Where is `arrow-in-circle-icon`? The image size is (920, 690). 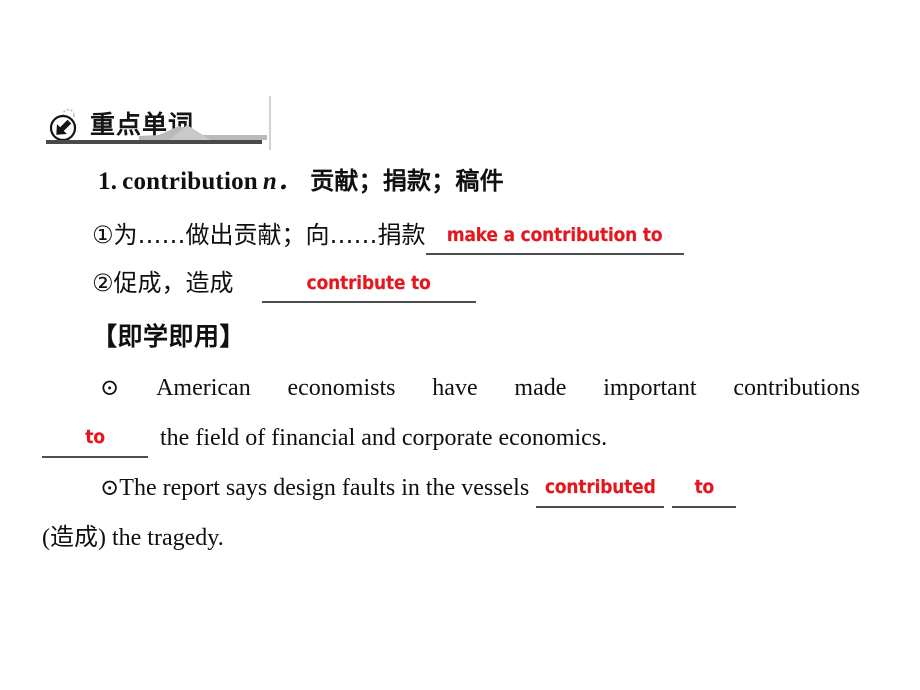
arrow-in-circle-icon is located at coordinates (65, 125).